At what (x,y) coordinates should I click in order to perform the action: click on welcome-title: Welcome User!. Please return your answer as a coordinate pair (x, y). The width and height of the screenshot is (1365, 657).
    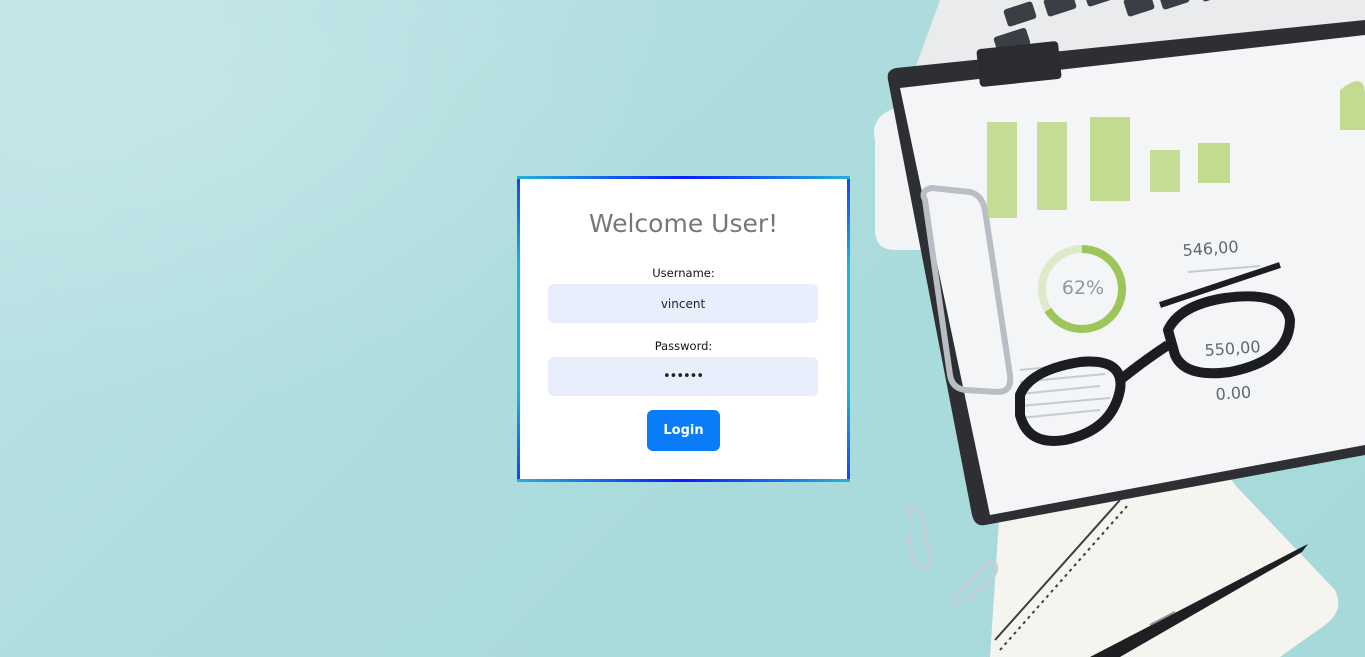
    Looking at the image, I should click on (683, 223).